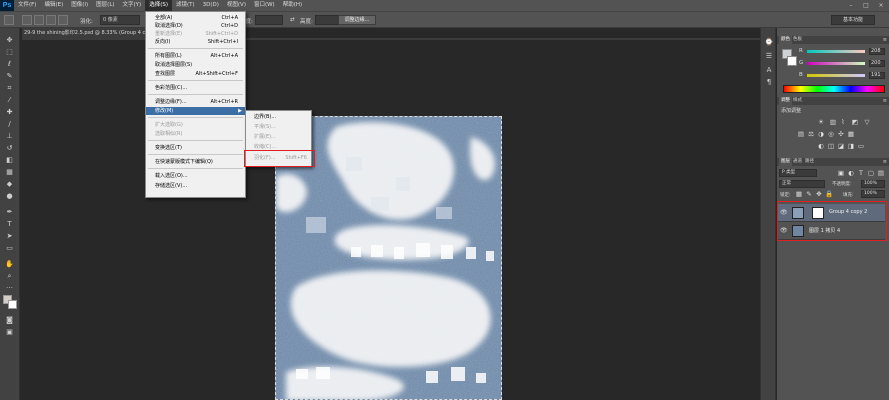  I want to click on exposure-icon: ◩, so click(855, 122).